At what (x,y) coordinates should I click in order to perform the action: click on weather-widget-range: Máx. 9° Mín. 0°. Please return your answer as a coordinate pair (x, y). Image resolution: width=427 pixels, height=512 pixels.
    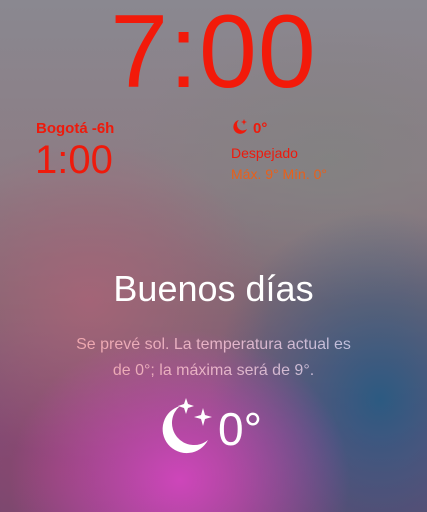
    Looking at the image, I should click on (279, 174).